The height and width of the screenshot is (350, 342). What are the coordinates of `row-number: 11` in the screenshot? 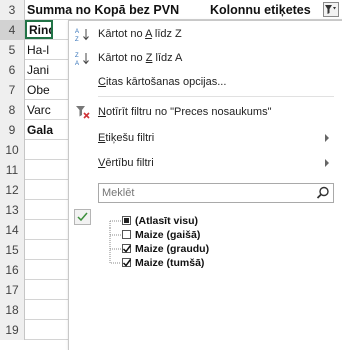 It's located at (12, 170).